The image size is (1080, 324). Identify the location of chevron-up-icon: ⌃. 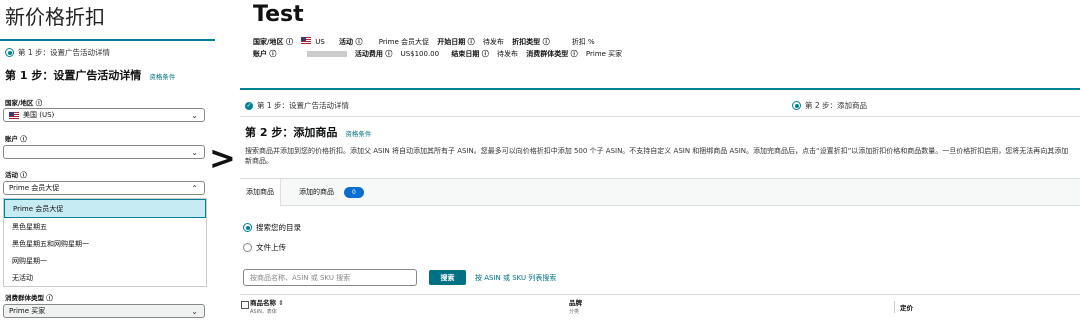
(194, 188).